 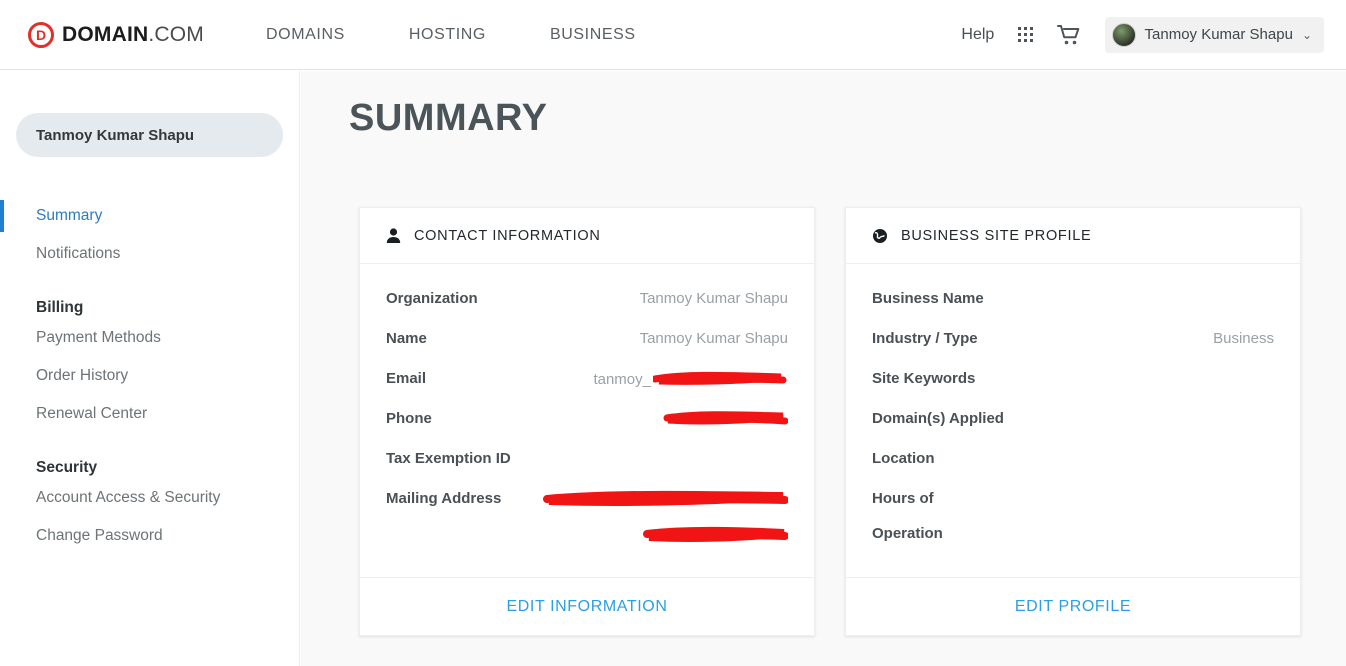 What do you see at coordinates (406, 338) in the screenshot?
I see `field-label: Name` at bounding box center [406, 338].